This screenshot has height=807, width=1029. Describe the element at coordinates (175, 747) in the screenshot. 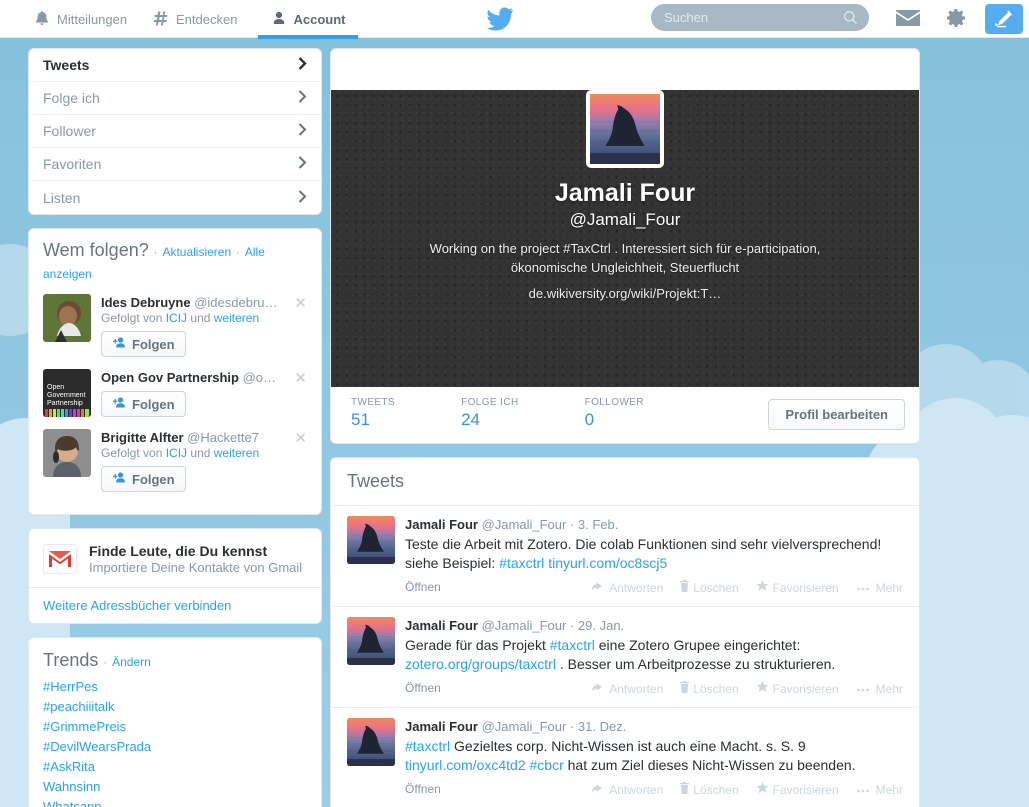

I see `trend-item: #DevilWearsPrada` at that location.